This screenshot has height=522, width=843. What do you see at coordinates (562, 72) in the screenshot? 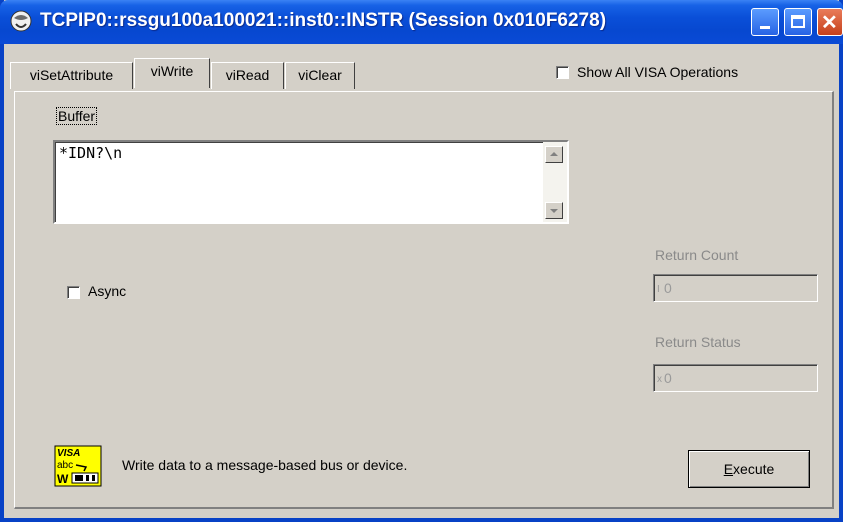
I see `show-all-checkbox` at bounding box center [562, 72].